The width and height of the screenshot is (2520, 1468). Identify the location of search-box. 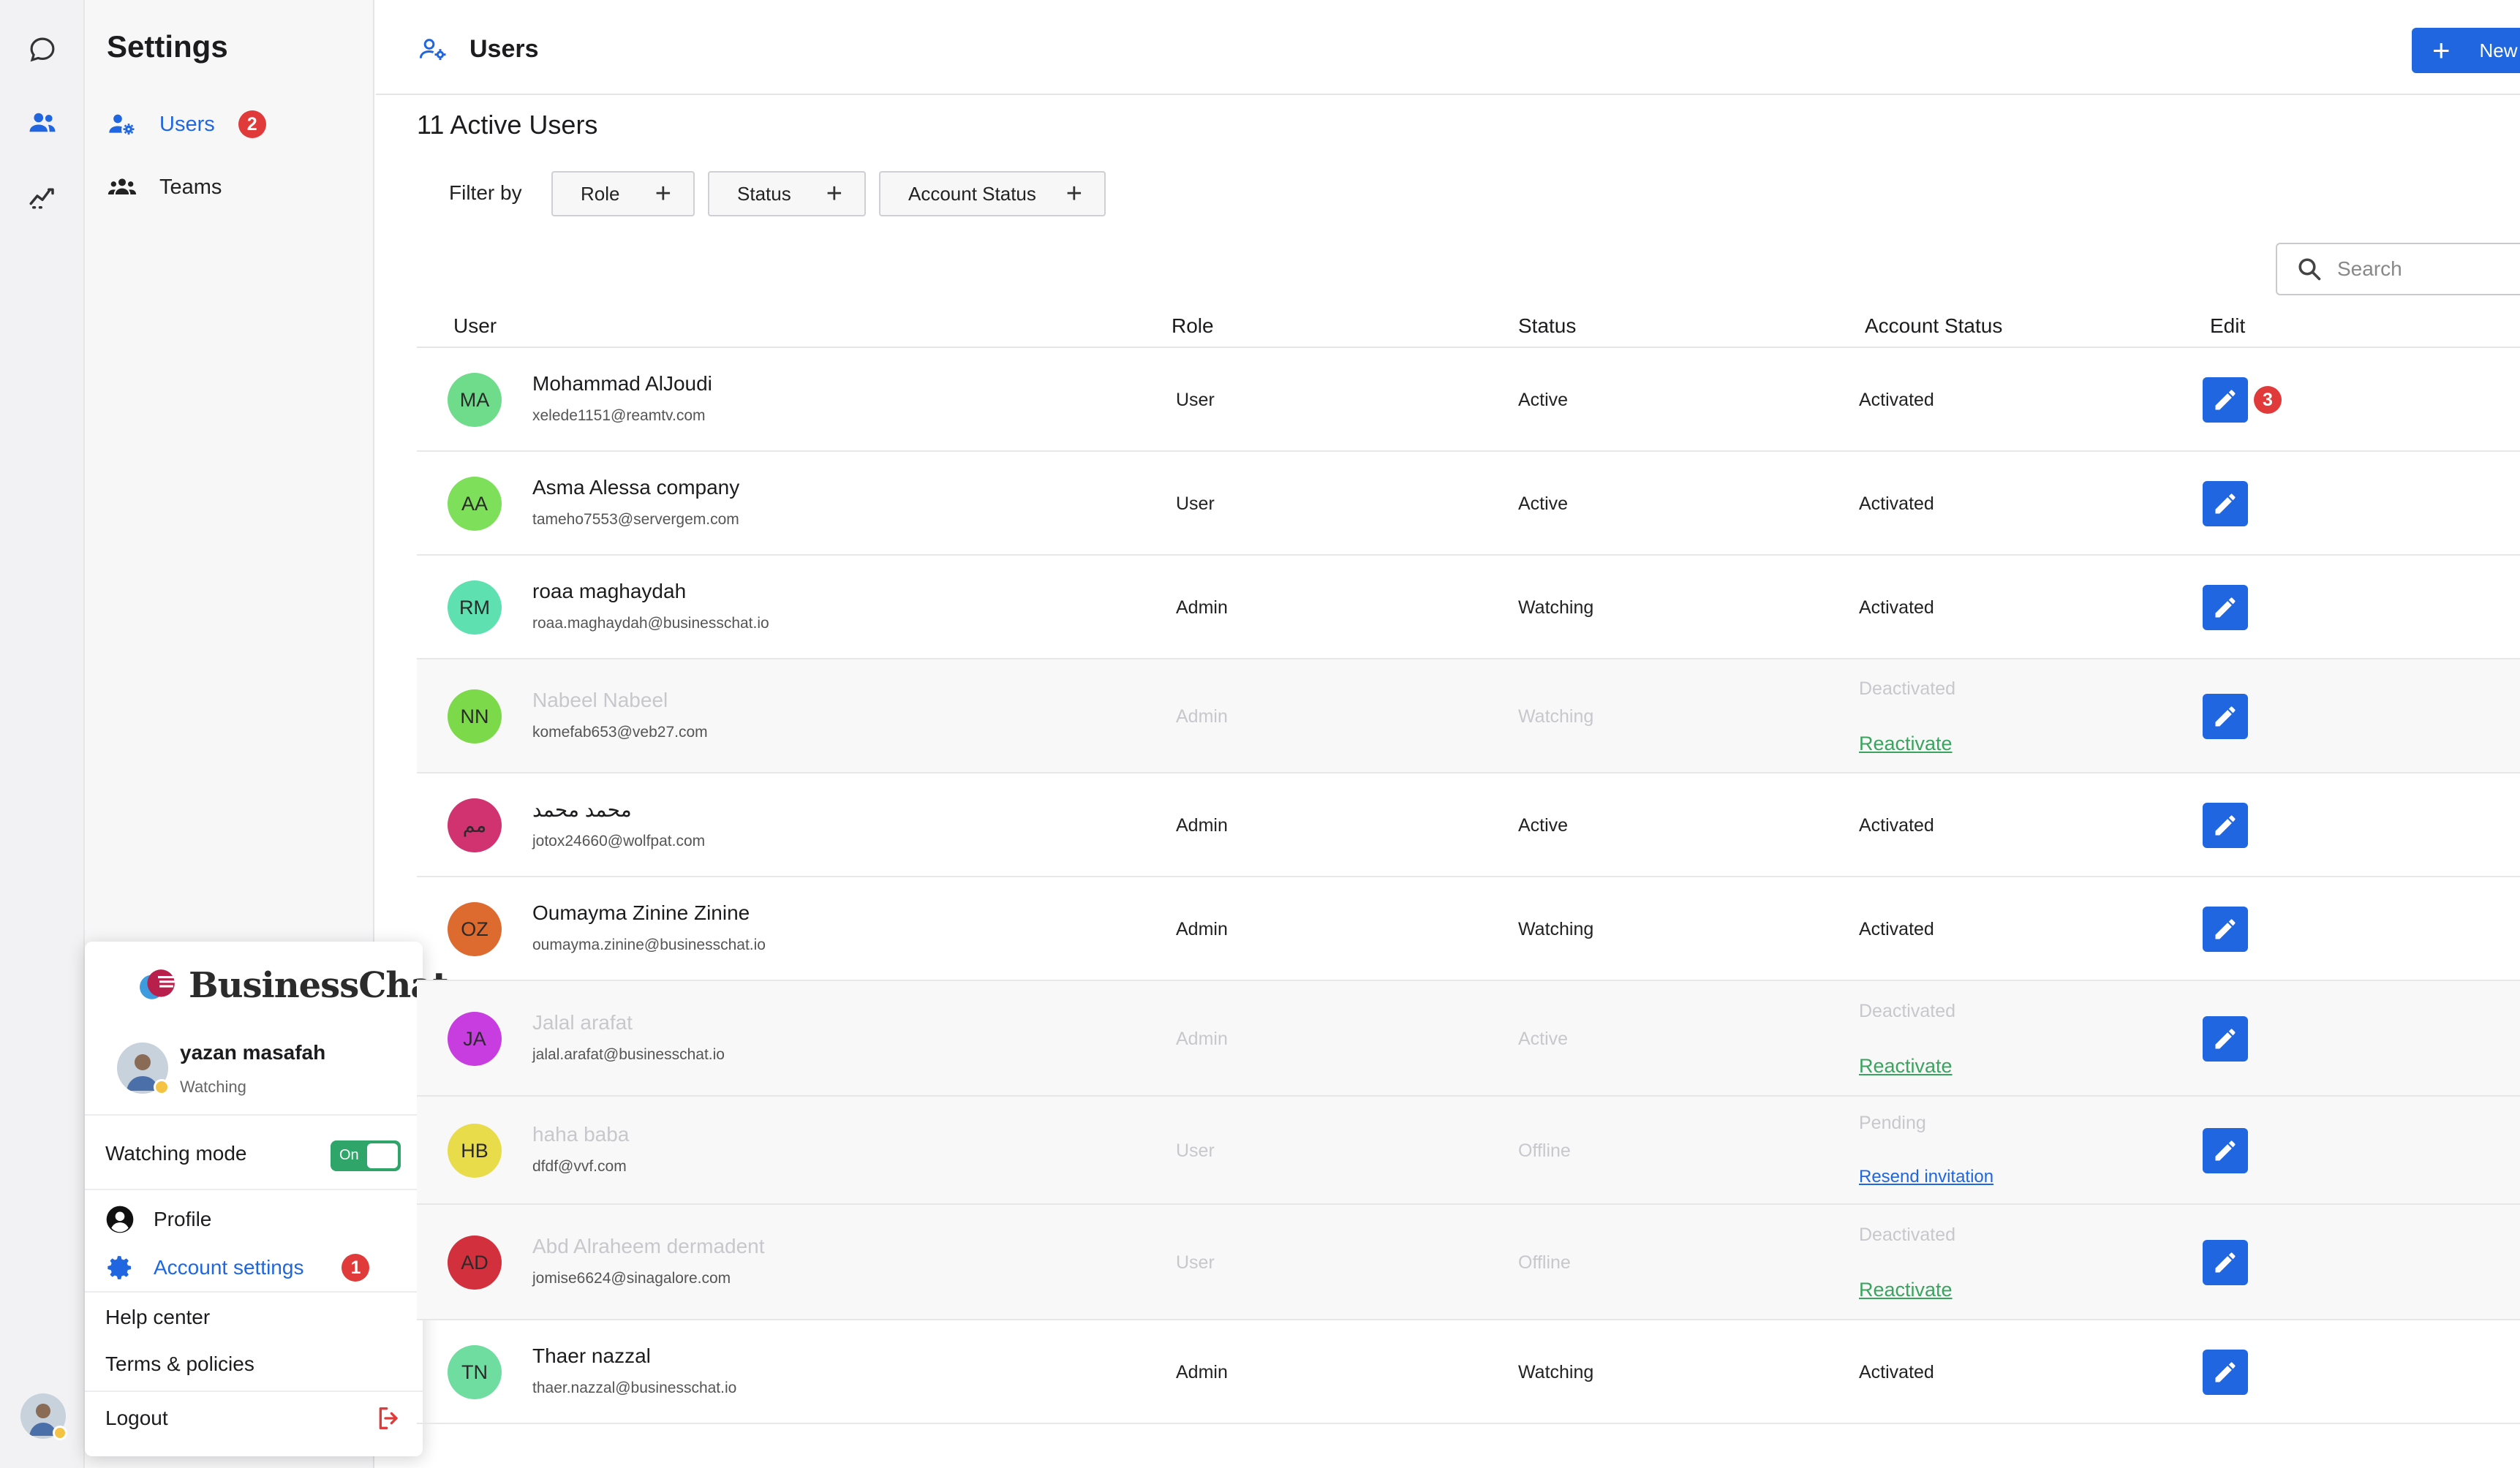
(2398, 269).